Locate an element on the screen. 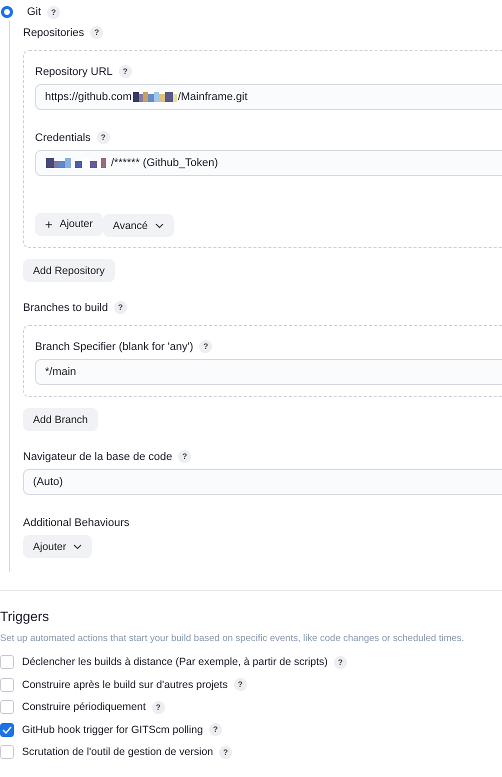 This screenshot has width=502, height=777. section-label: Additional Behaviours is located at coordinates (76, 522).